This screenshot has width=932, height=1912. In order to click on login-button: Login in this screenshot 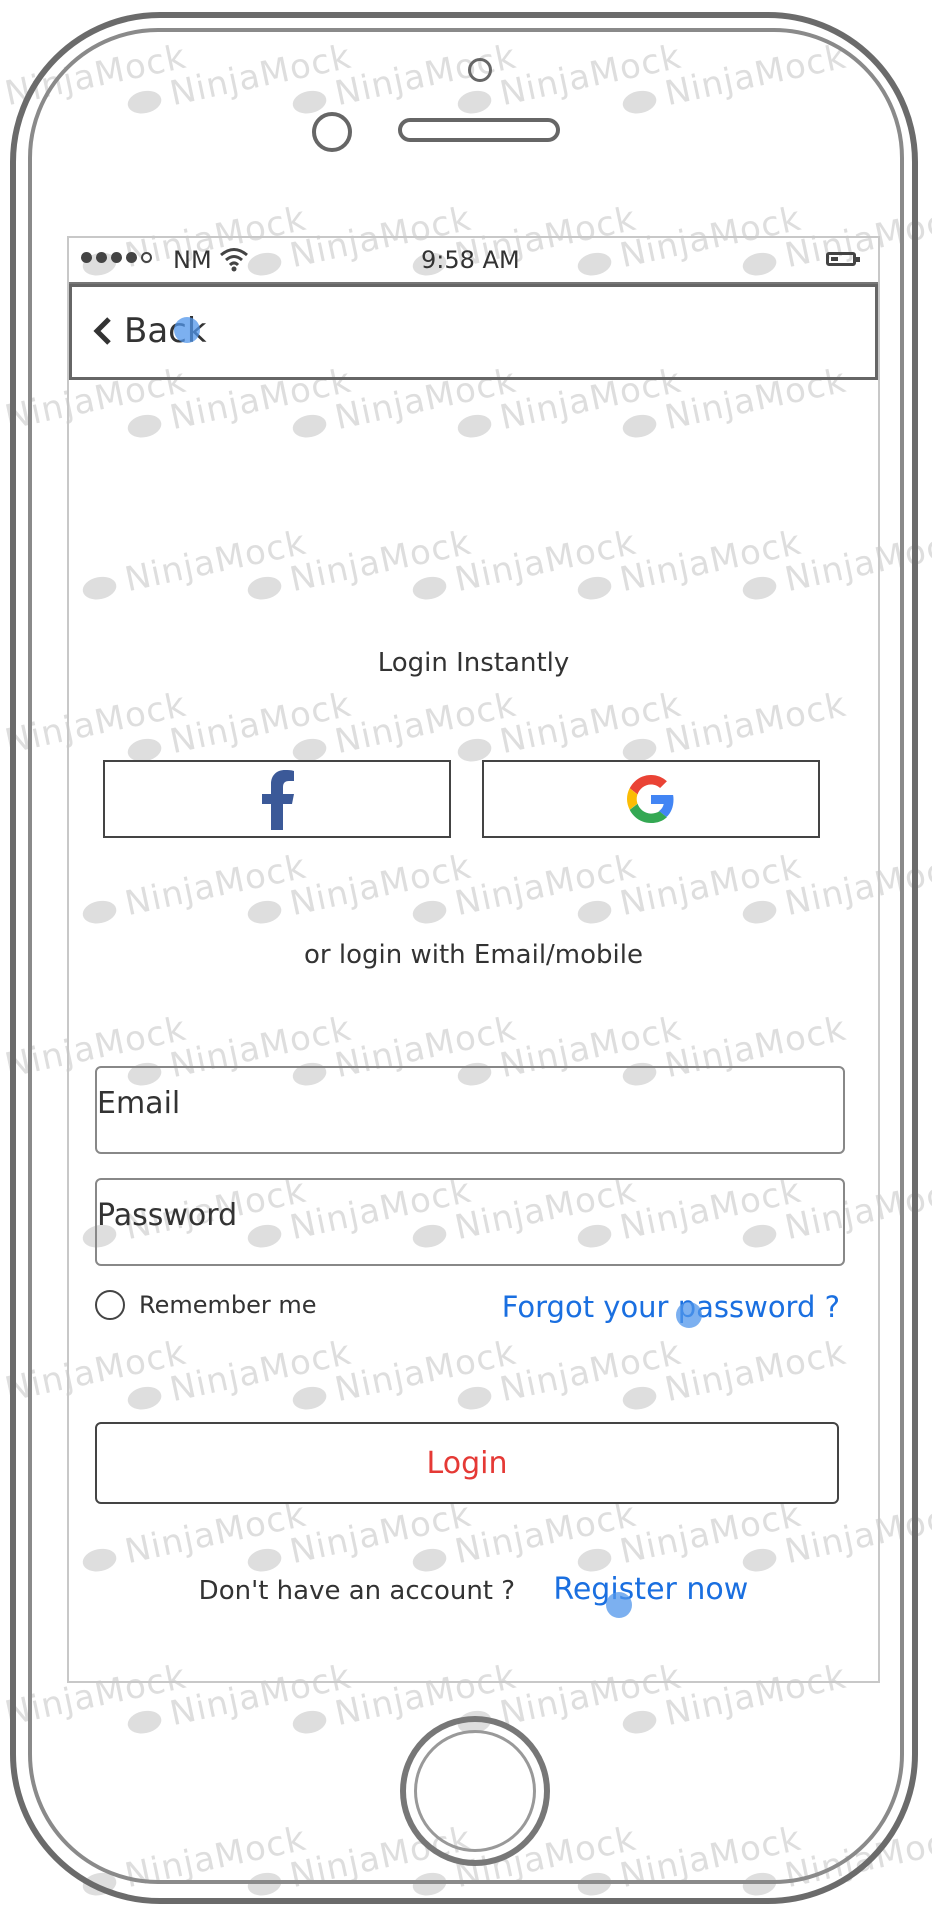, I will do `click(467, 1463)`.